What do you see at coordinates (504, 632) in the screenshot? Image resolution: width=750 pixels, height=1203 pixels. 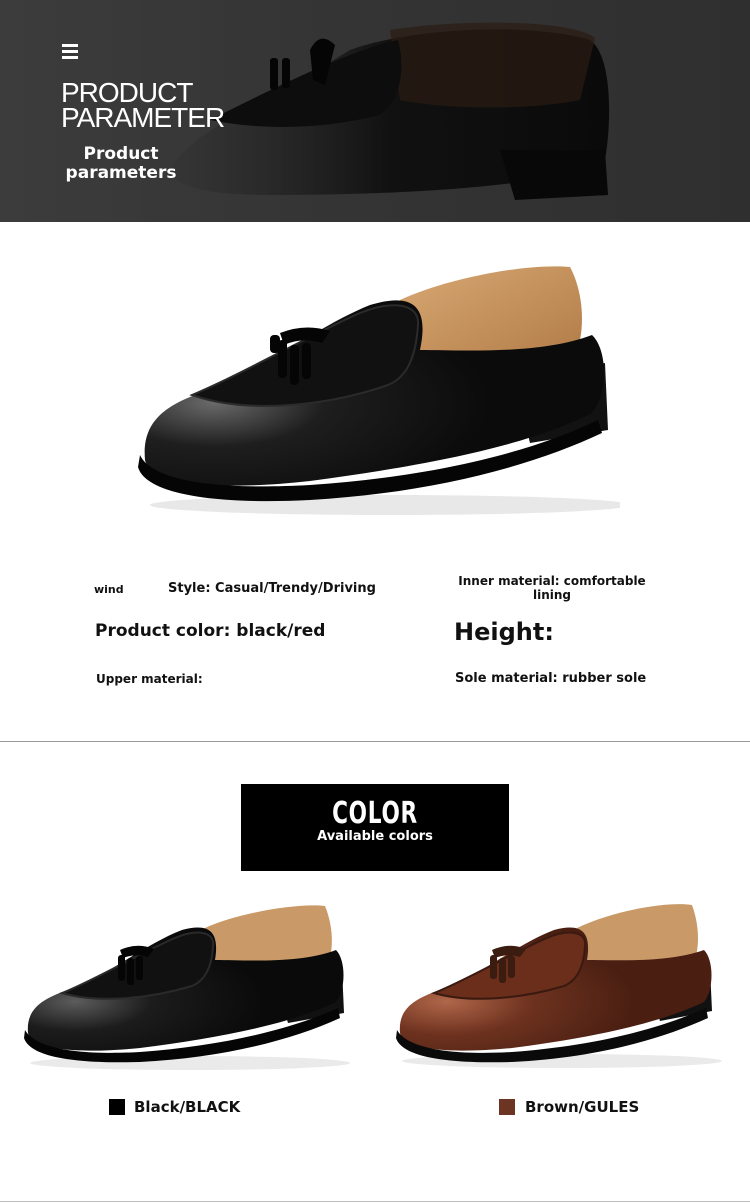 I see `param-height: Height:` at bounding box center [504, 632].